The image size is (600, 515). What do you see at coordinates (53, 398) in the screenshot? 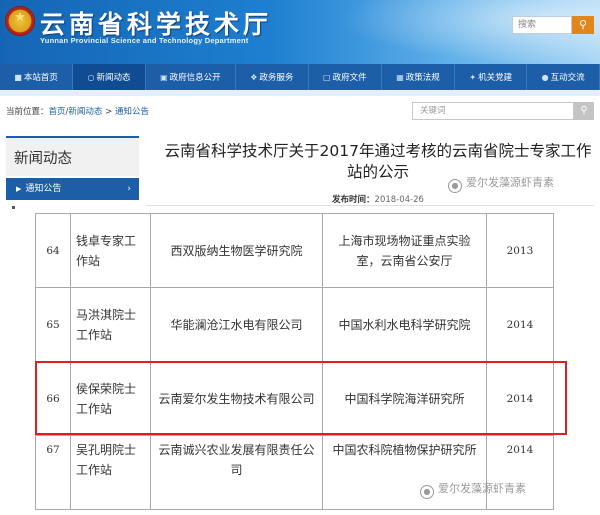
I see `row-number: 66` at bounding box center [53, 398].